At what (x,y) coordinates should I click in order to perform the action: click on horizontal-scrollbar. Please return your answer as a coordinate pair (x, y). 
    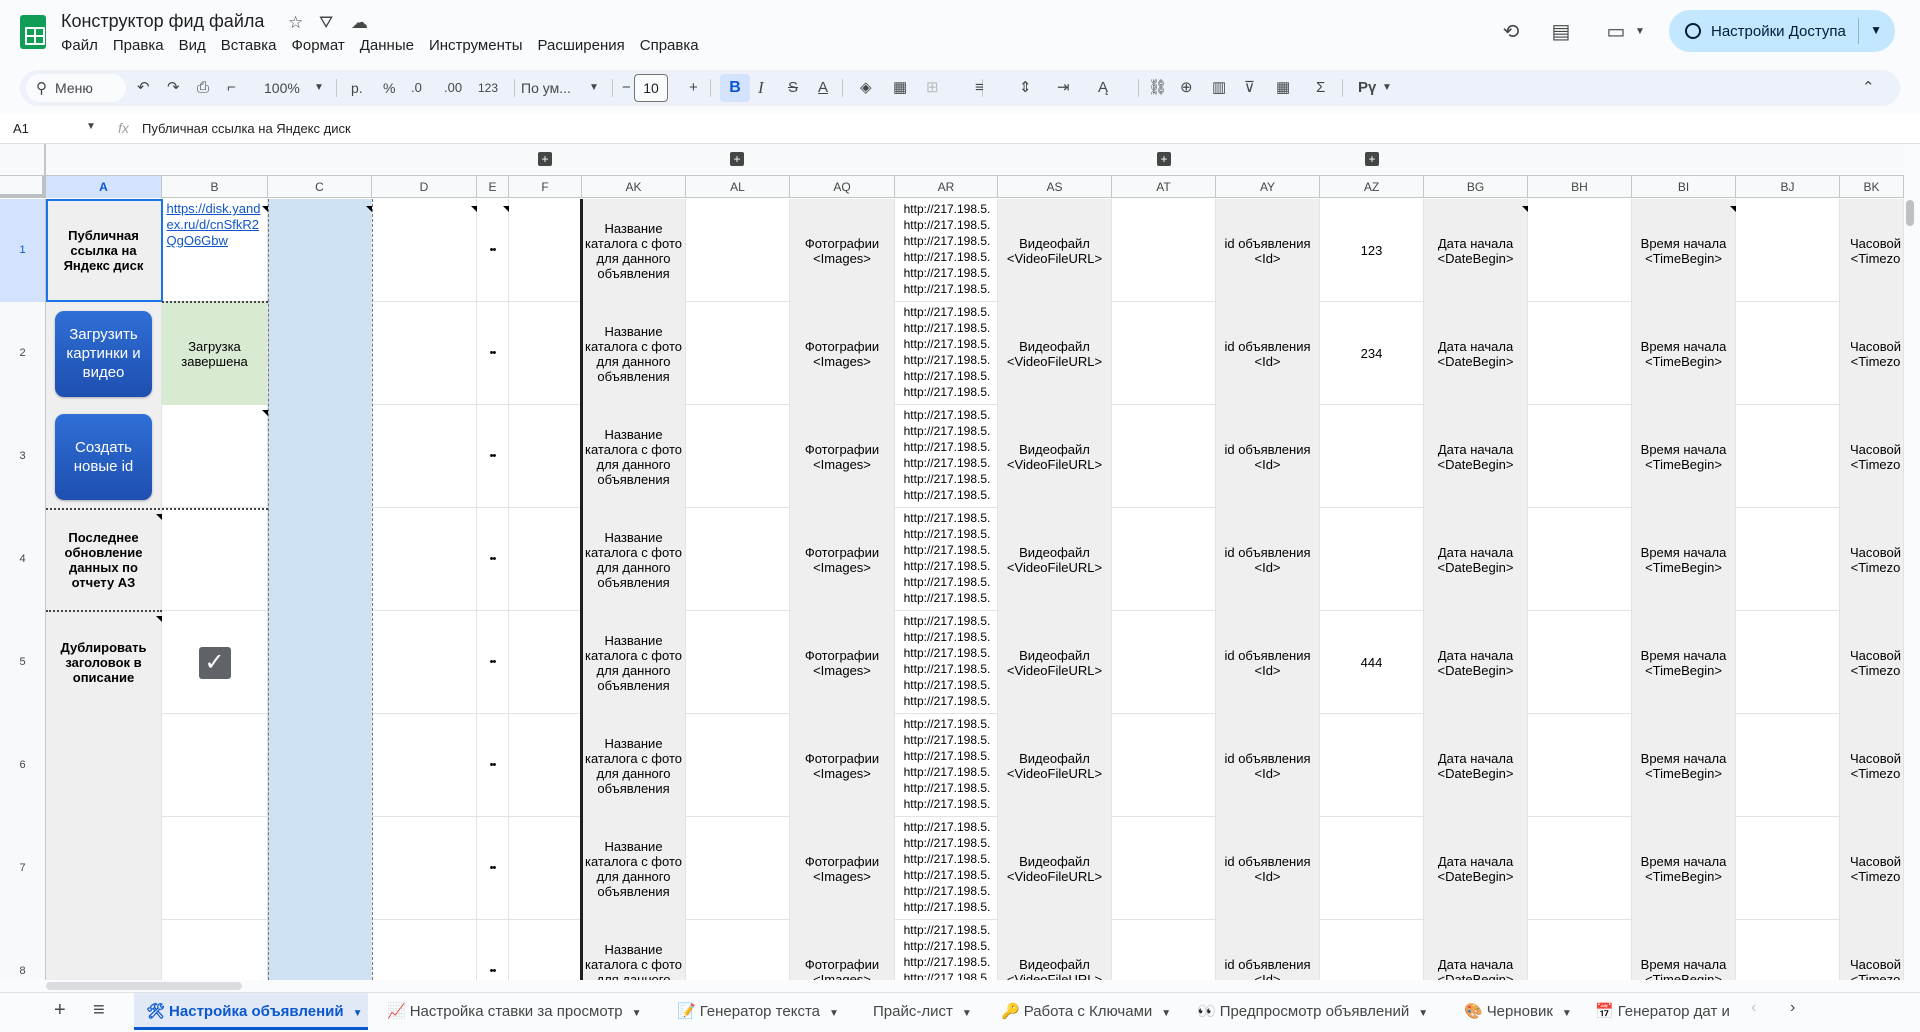
    Looking at the image, I should click on (144, 986).